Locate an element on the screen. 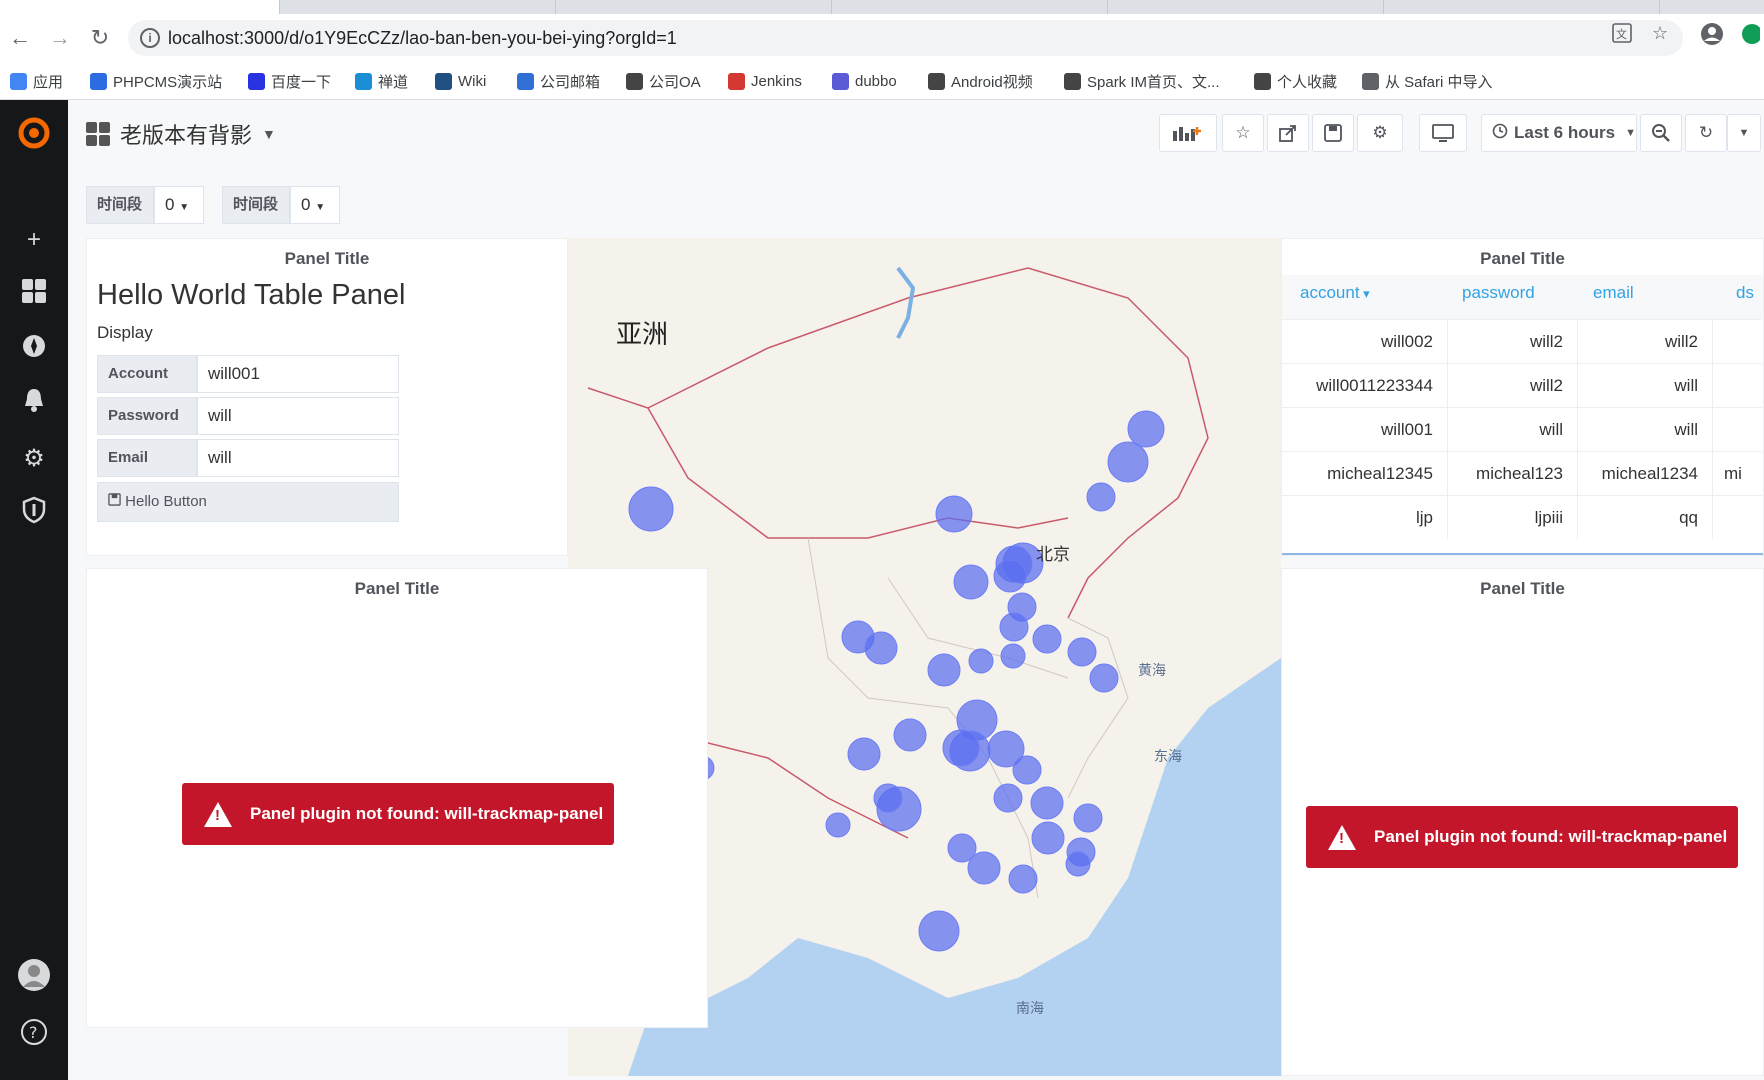  dashboards-icon is located at coordinates (34, 295).